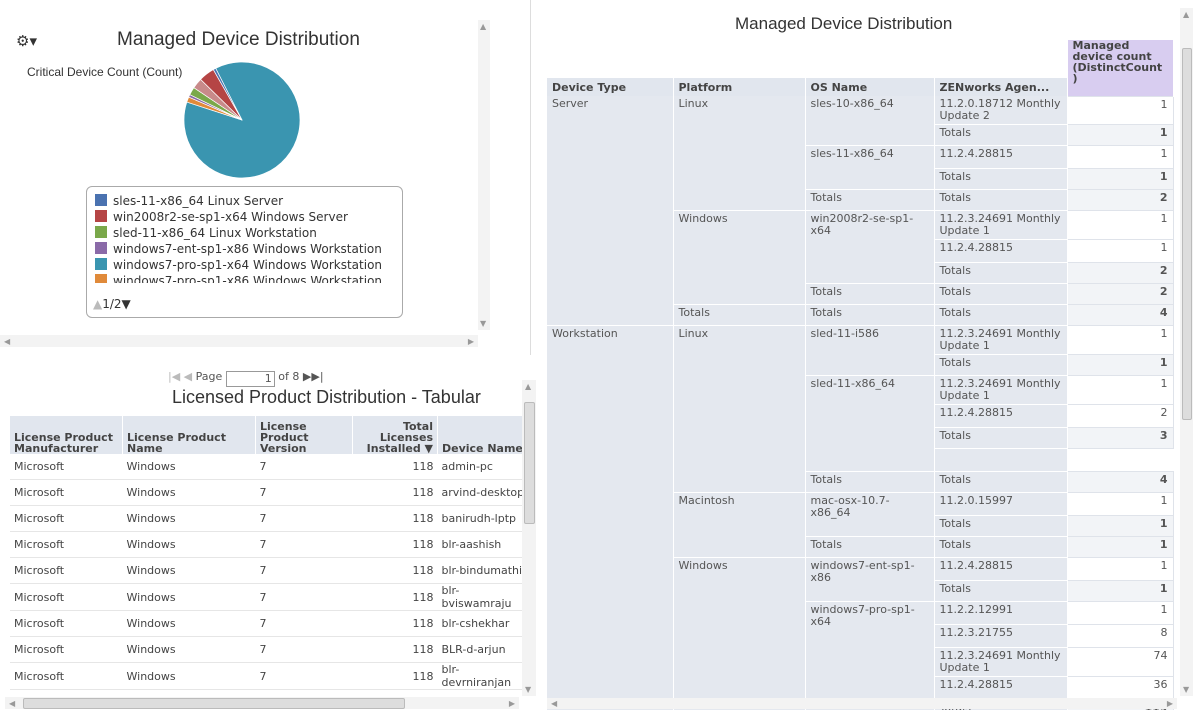 The width and height of the screenshot is (1194, 710). What do you see at coordinates (126, 304) in the screenshot?
I see `legend-next-icon: ▼` at bounding box center [126, 304].